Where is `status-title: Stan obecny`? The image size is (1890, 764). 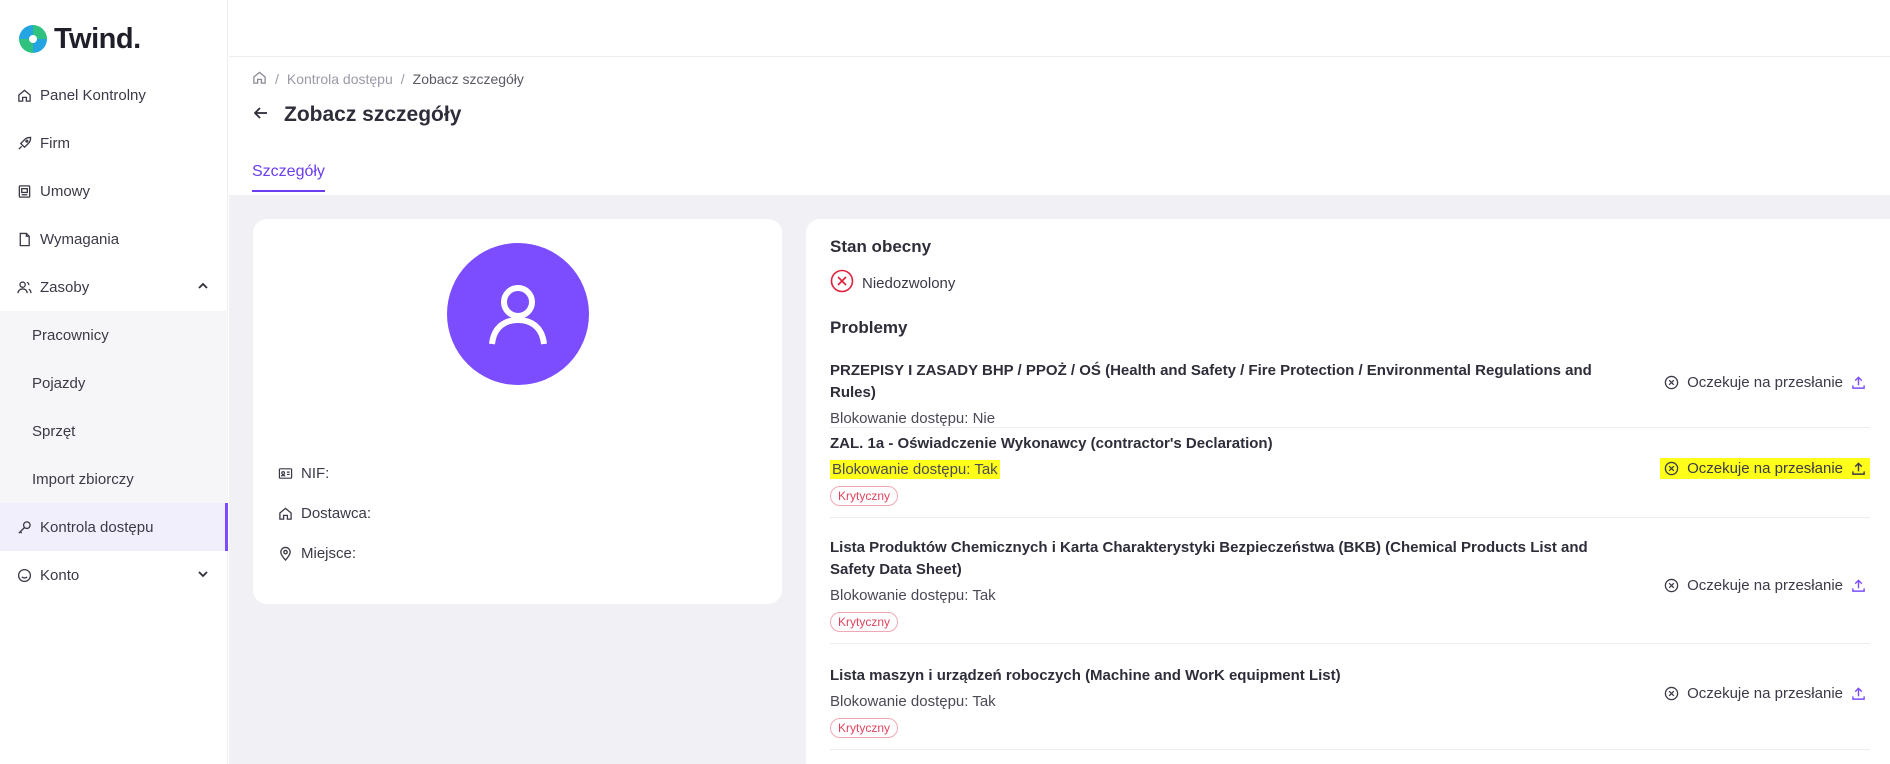 status-title: Stan obecny is located at coordinates (881, 246).